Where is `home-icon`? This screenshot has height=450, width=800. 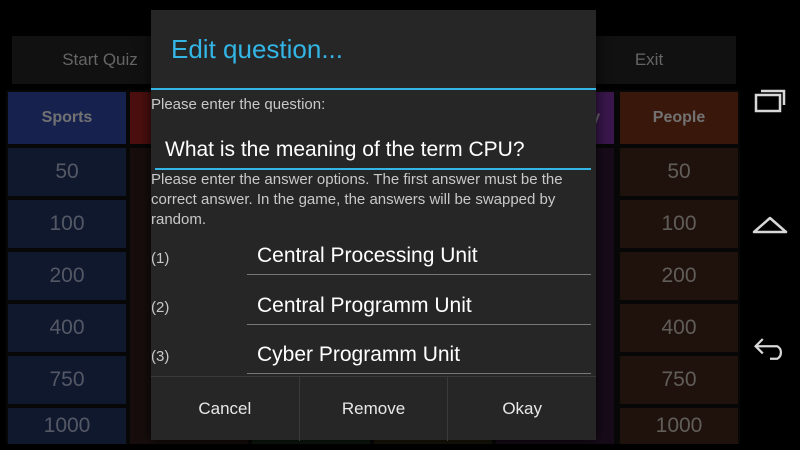
home-icon is located at coordinates (770, 225).